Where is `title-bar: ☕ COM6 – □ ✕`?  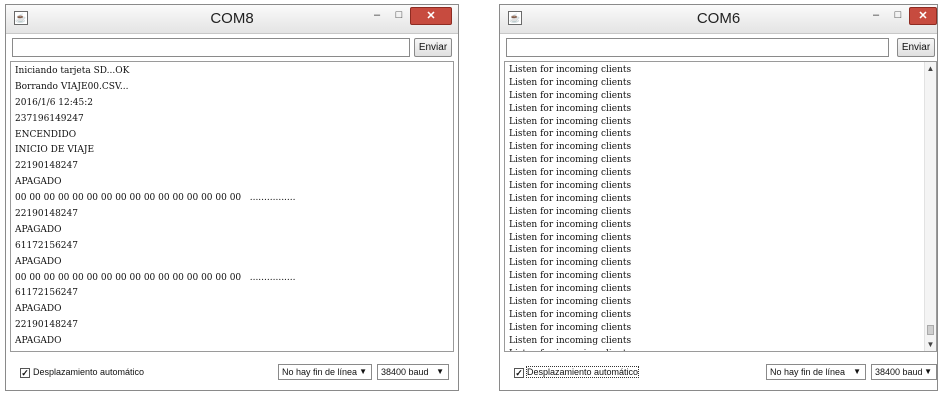
title-bar: ☕ COM6 – □ ✕ is located at coordinates (718, 19).